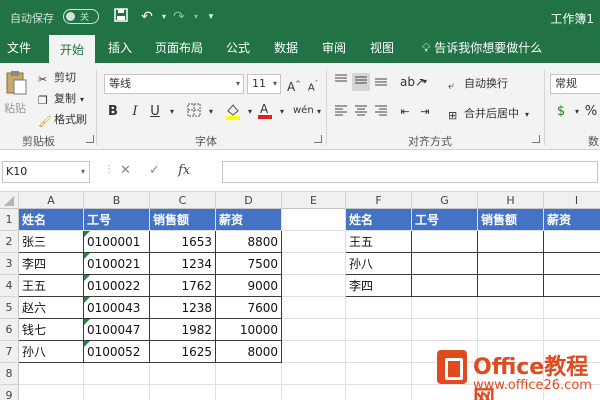 This screenshot has height=400, width=600. What do you see at coordinates (334, 49) in the screenshot?
I see `tab-review: 审阅` at bounding box center [334, 49].